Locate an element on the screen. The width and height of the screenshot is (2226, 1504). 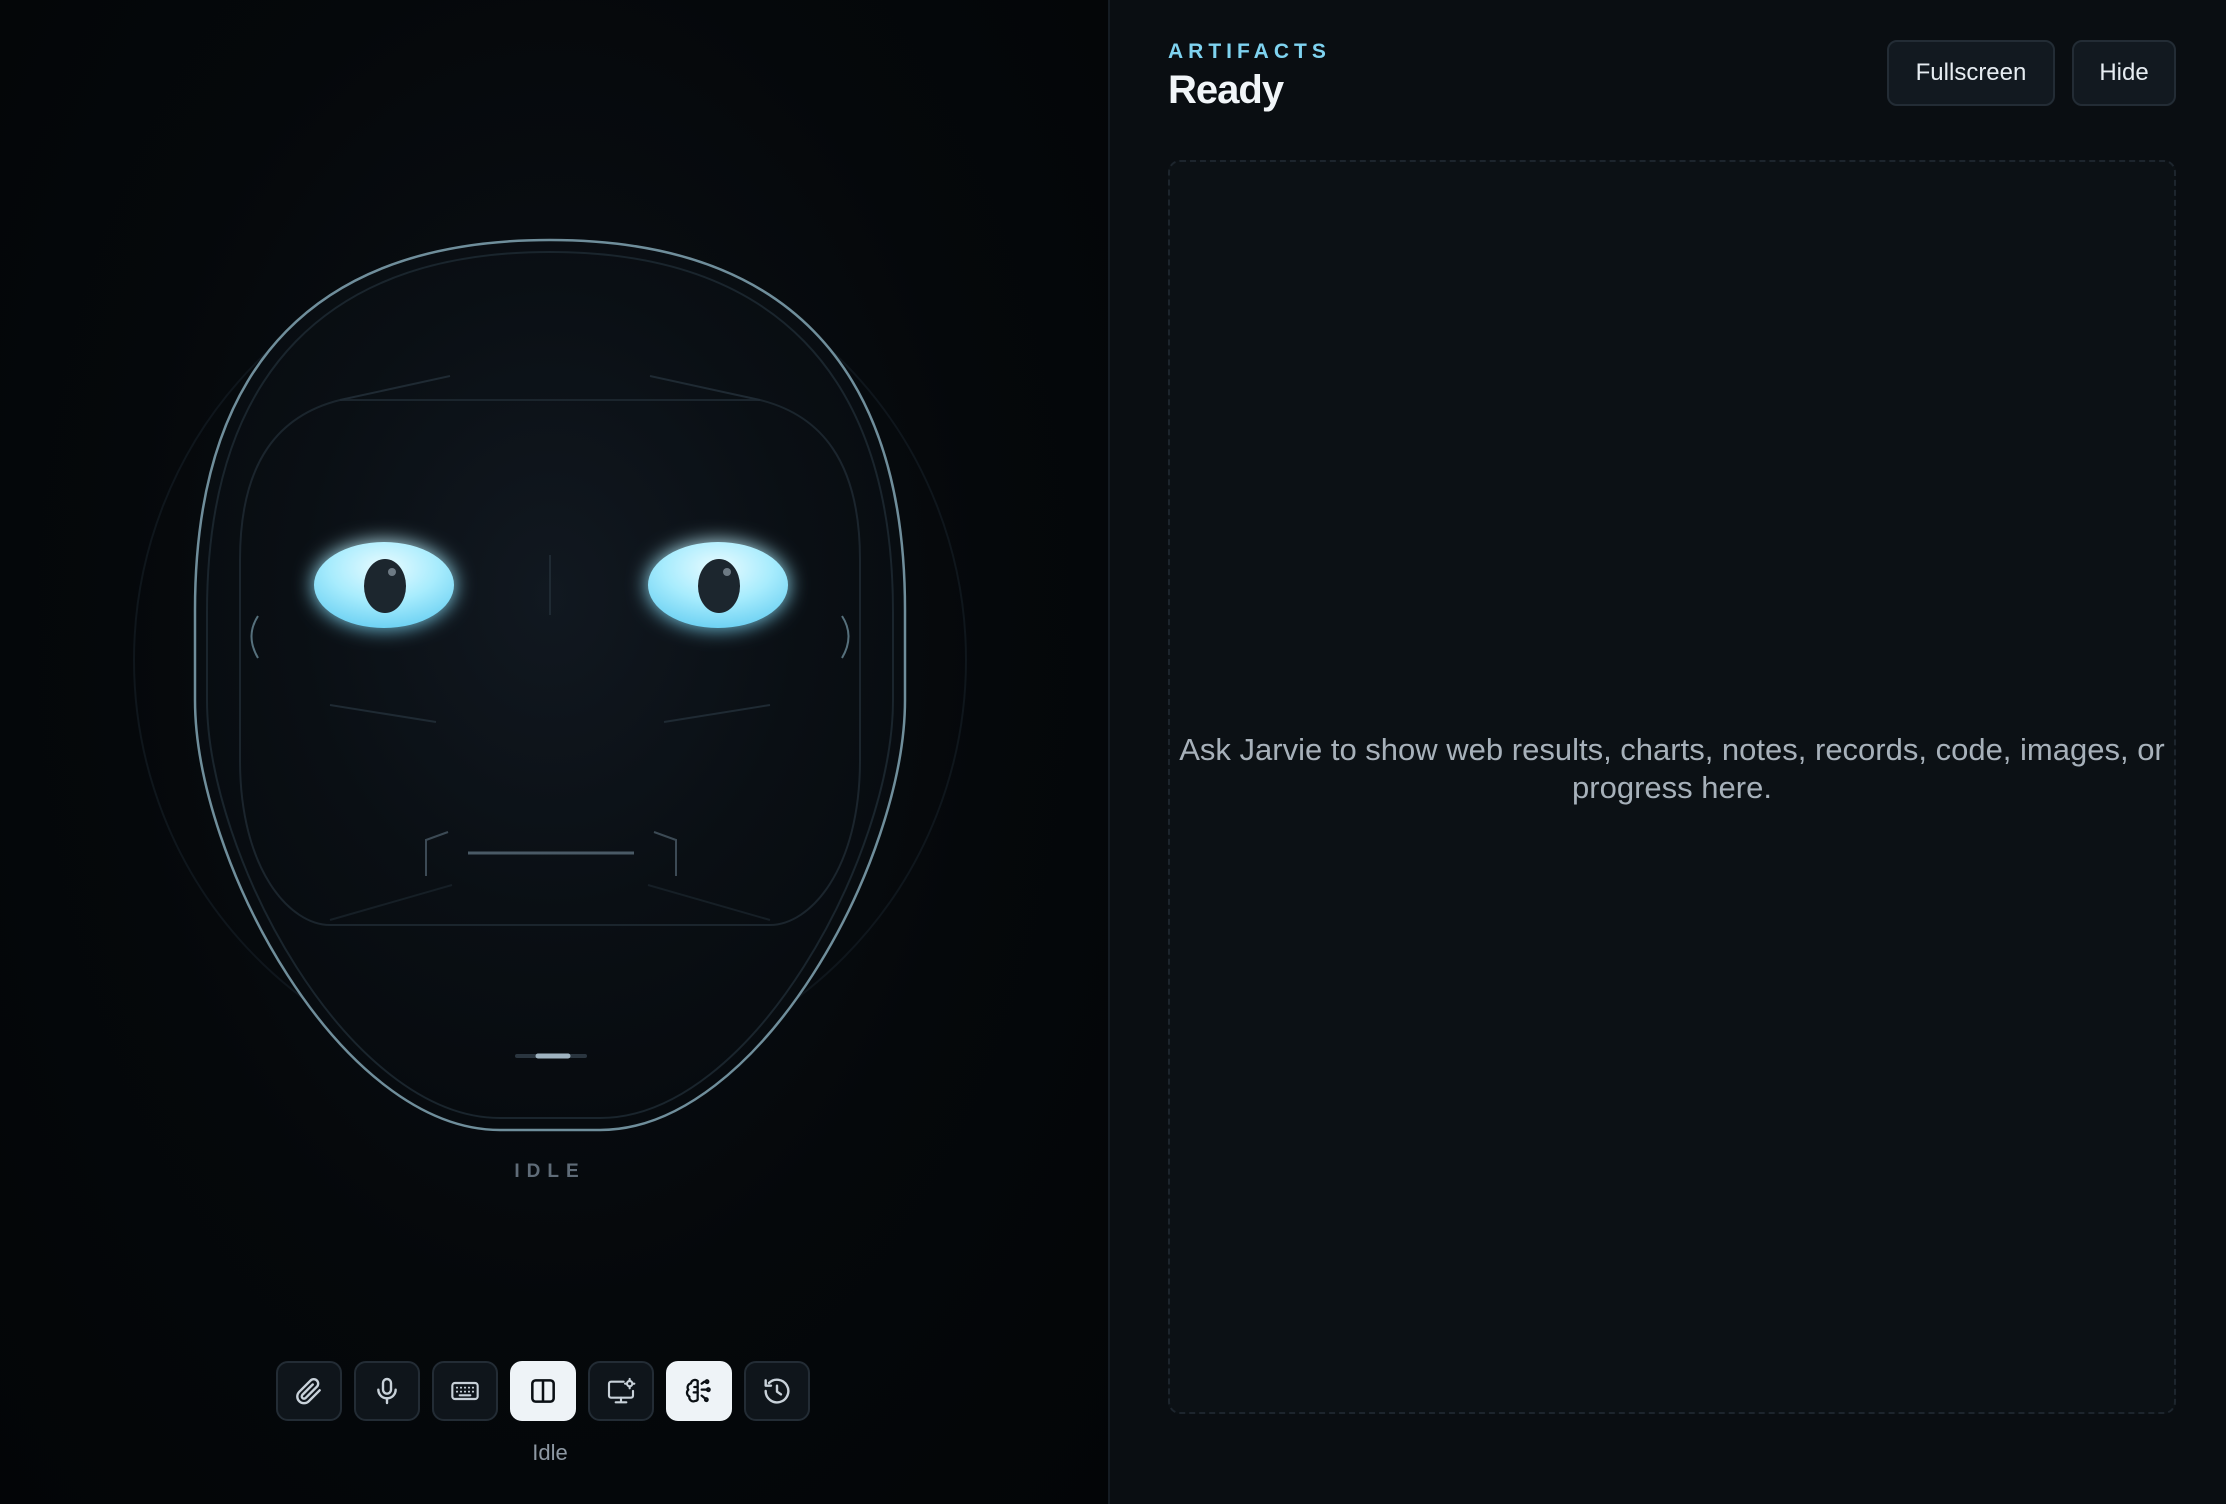
keyboard-button is located at coordinates (465, 1391).